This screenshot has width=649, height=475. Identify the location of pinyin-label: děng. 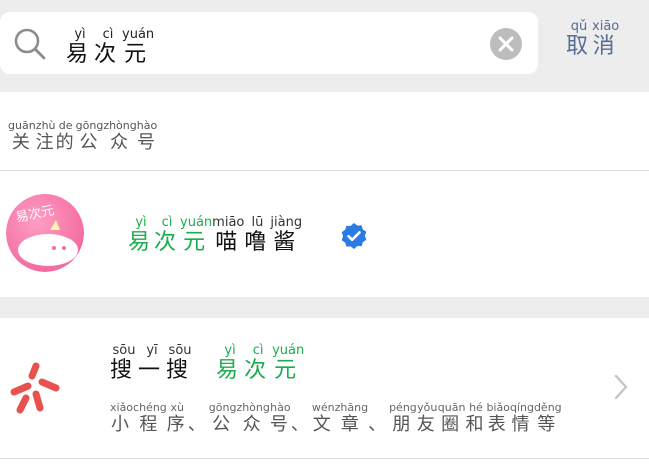
(547, 407).